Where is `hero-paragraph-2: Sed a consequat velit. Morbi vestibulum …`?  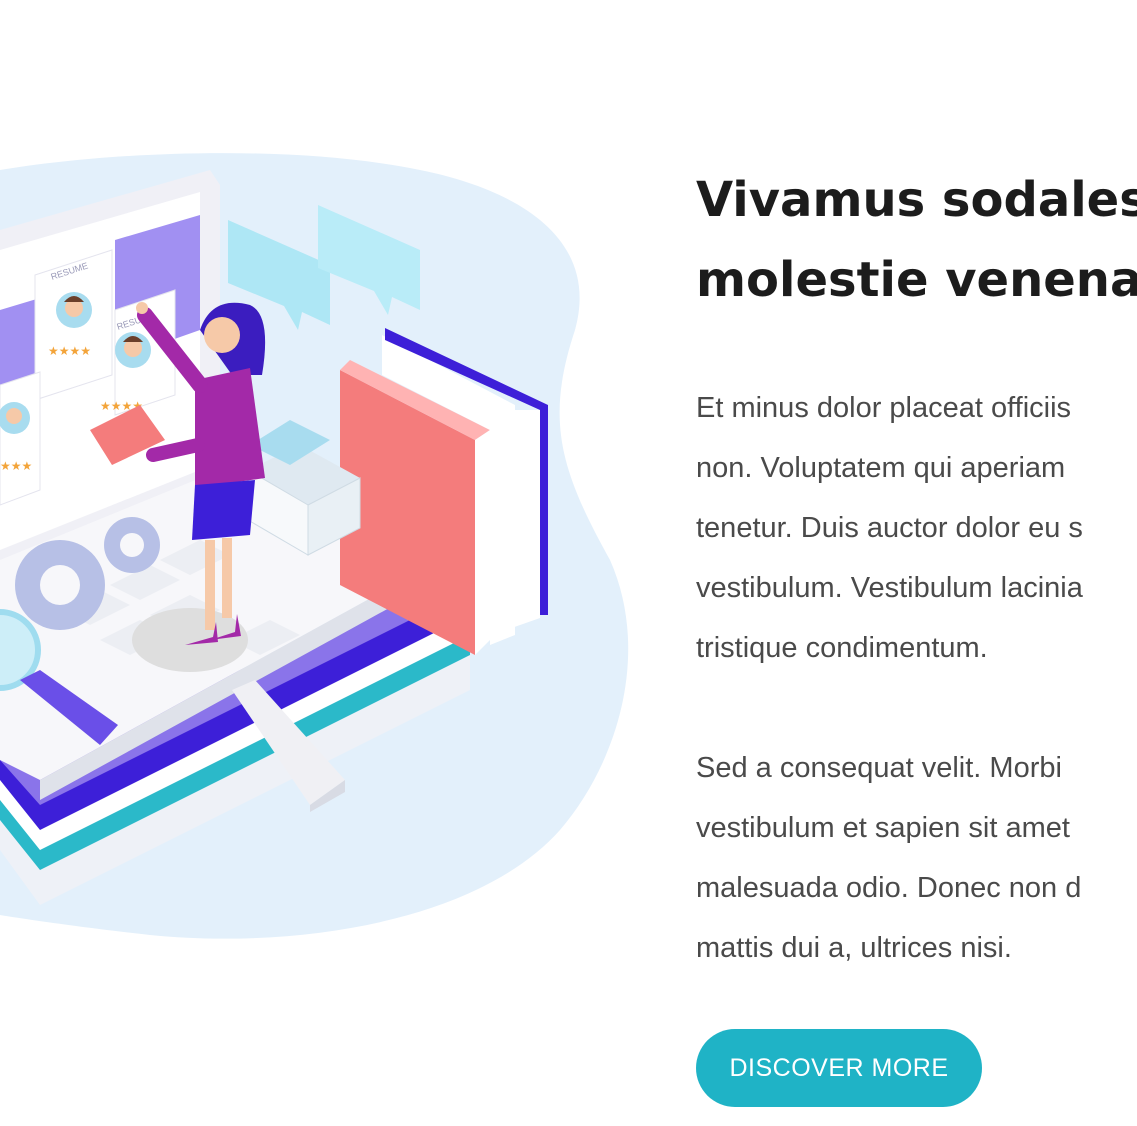
hero-paragraph-2: Sed a consequat velit. Morbi vestibulum … is located at coordinates (916, 858).